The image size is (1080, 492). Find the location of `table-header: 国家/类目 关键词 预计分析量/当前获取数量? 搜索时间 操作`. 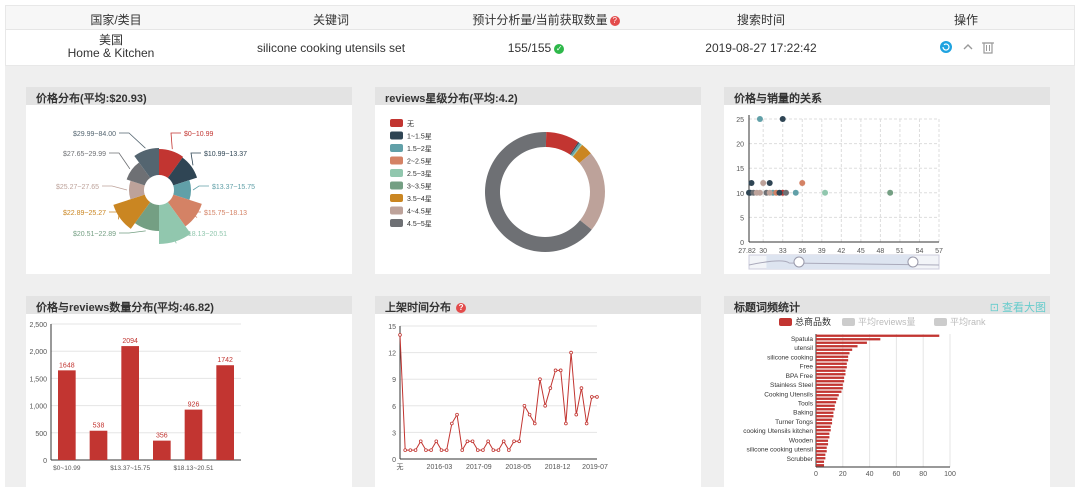

table-header: 国家/类目 关键词 预计分析量/当前获取数量? 搜索时间 操作 is located at coordinates (540, 18).